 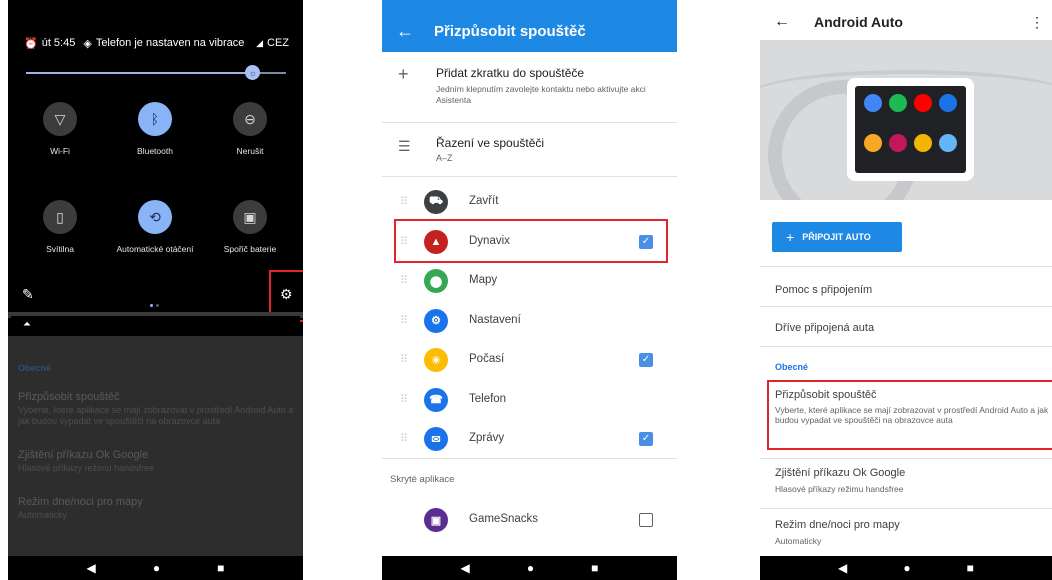 I want to click on app-row: ⠿ ⛟ Zavřít, so click(x=529, y=202).